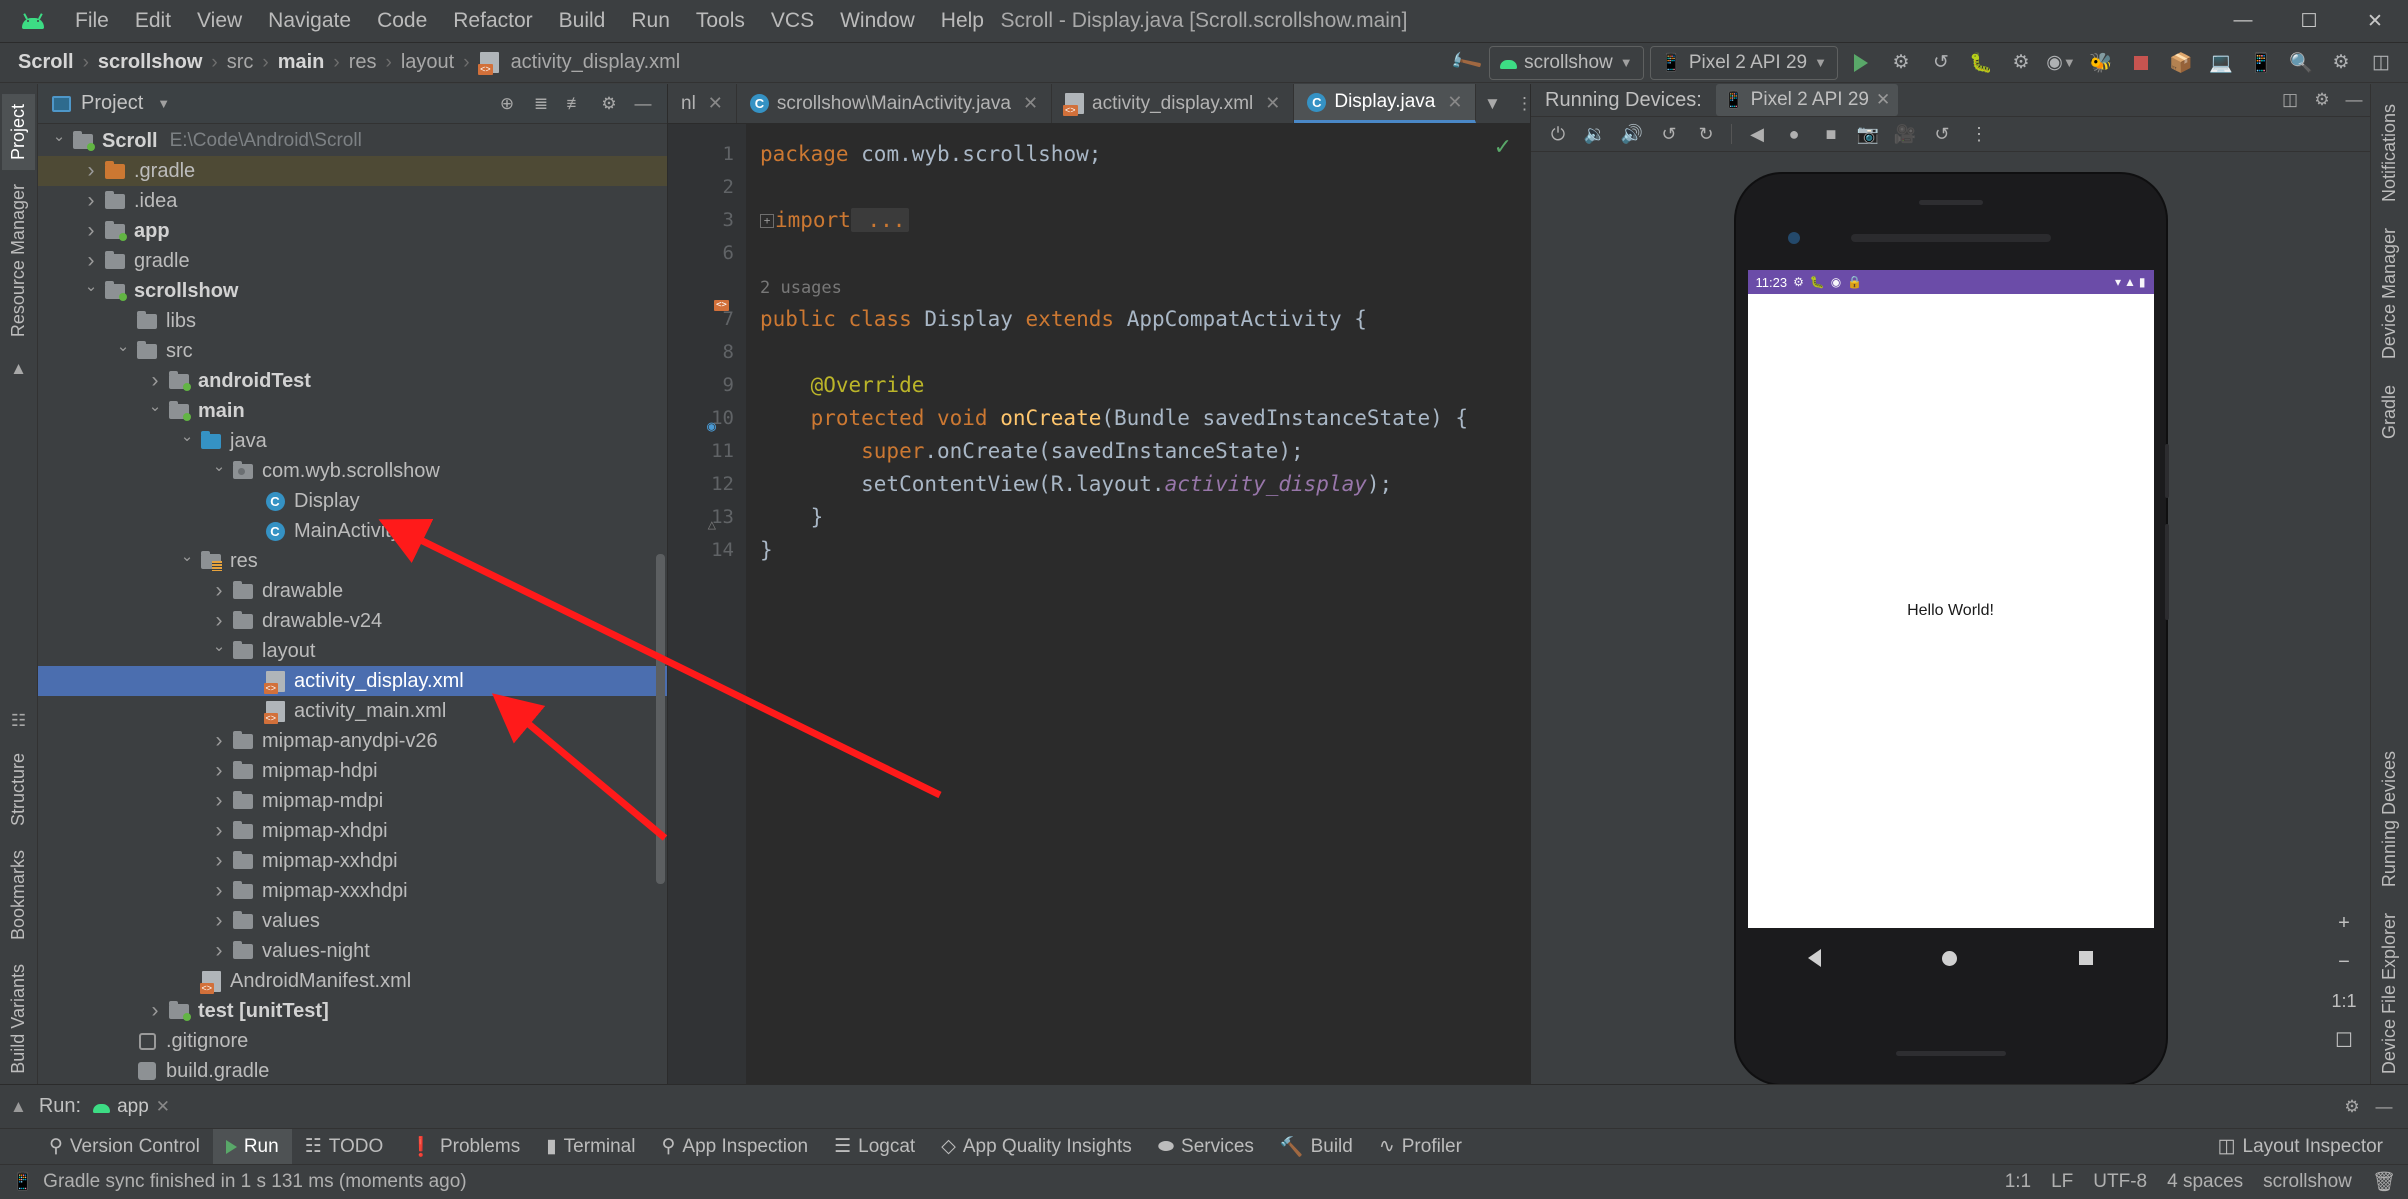 The width and height of the screenshot is (2408, 1199). What do you see at coordinates (1145, 385) in the screenshot?
I see `code-line-9: @Override` at bounding box center [1145, 385].